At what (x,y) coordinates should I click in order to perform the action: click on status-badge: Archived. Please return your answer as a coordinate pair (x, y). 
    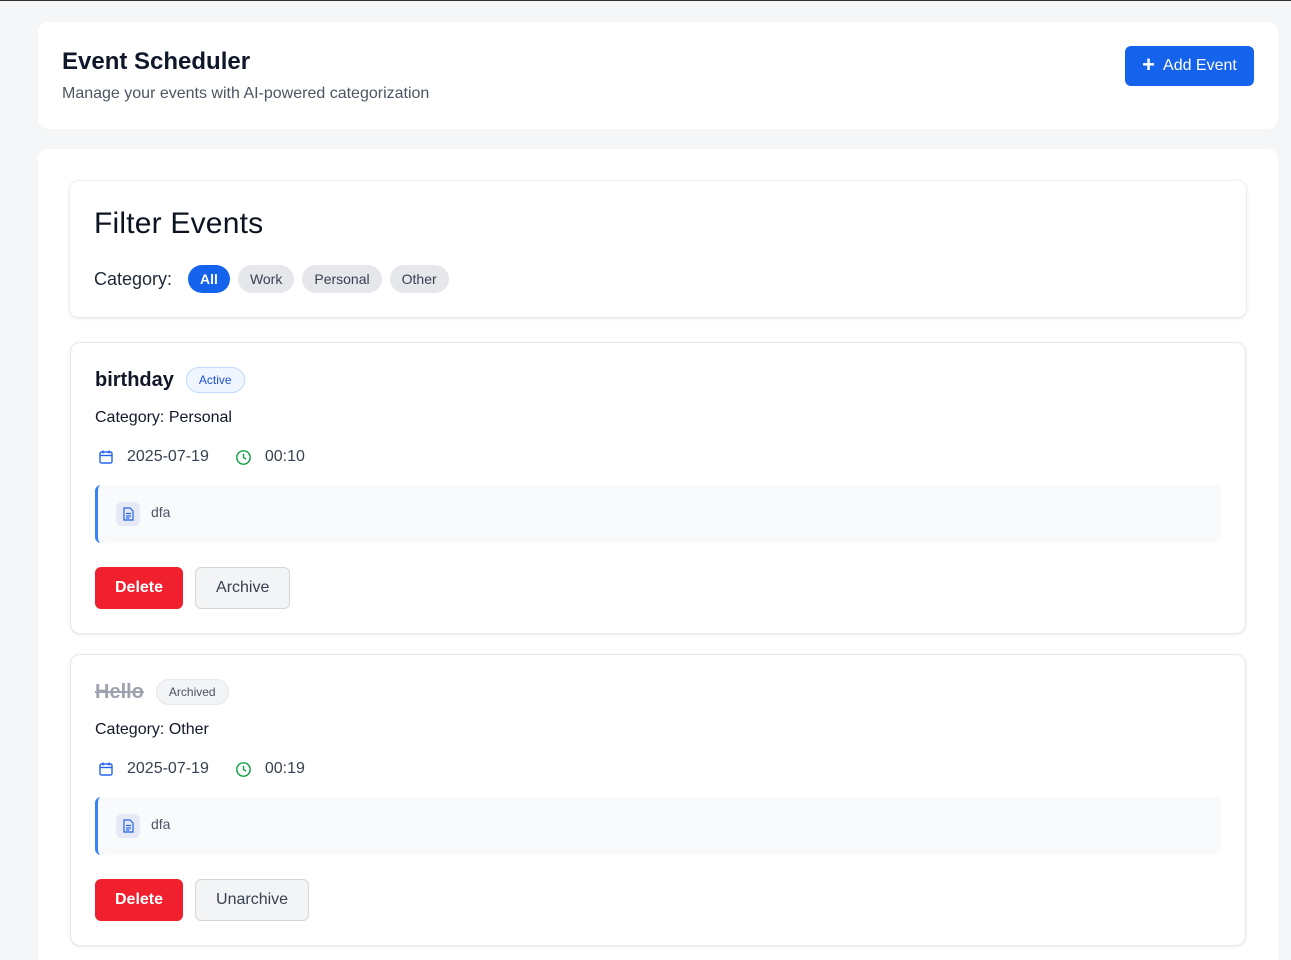
    Looking at the image, I should click on (192, 692).